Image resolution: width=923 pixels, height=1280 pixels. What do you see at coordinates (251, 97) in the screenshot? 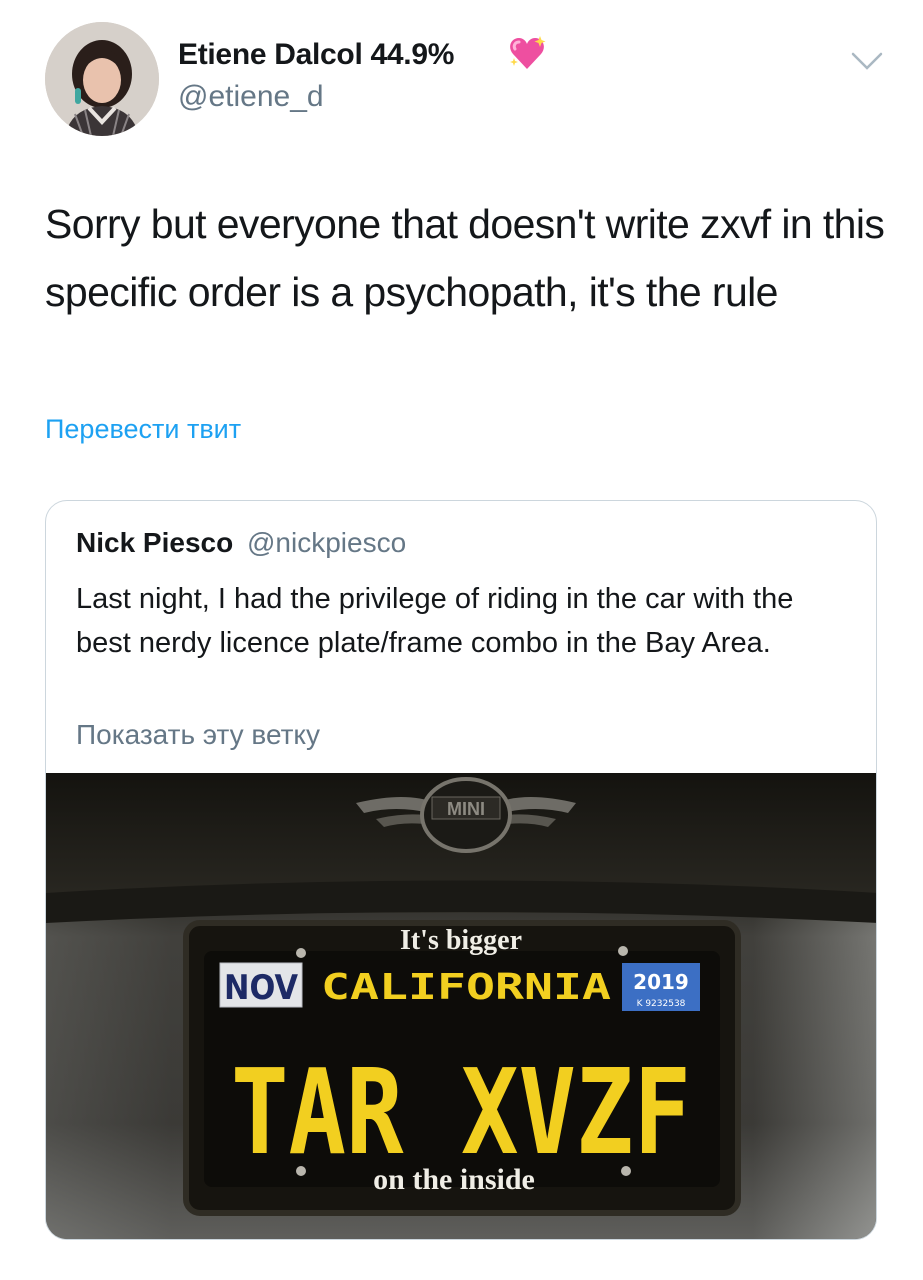
I see `author-handle: @etiene_d` at bounding box center [251, 97].